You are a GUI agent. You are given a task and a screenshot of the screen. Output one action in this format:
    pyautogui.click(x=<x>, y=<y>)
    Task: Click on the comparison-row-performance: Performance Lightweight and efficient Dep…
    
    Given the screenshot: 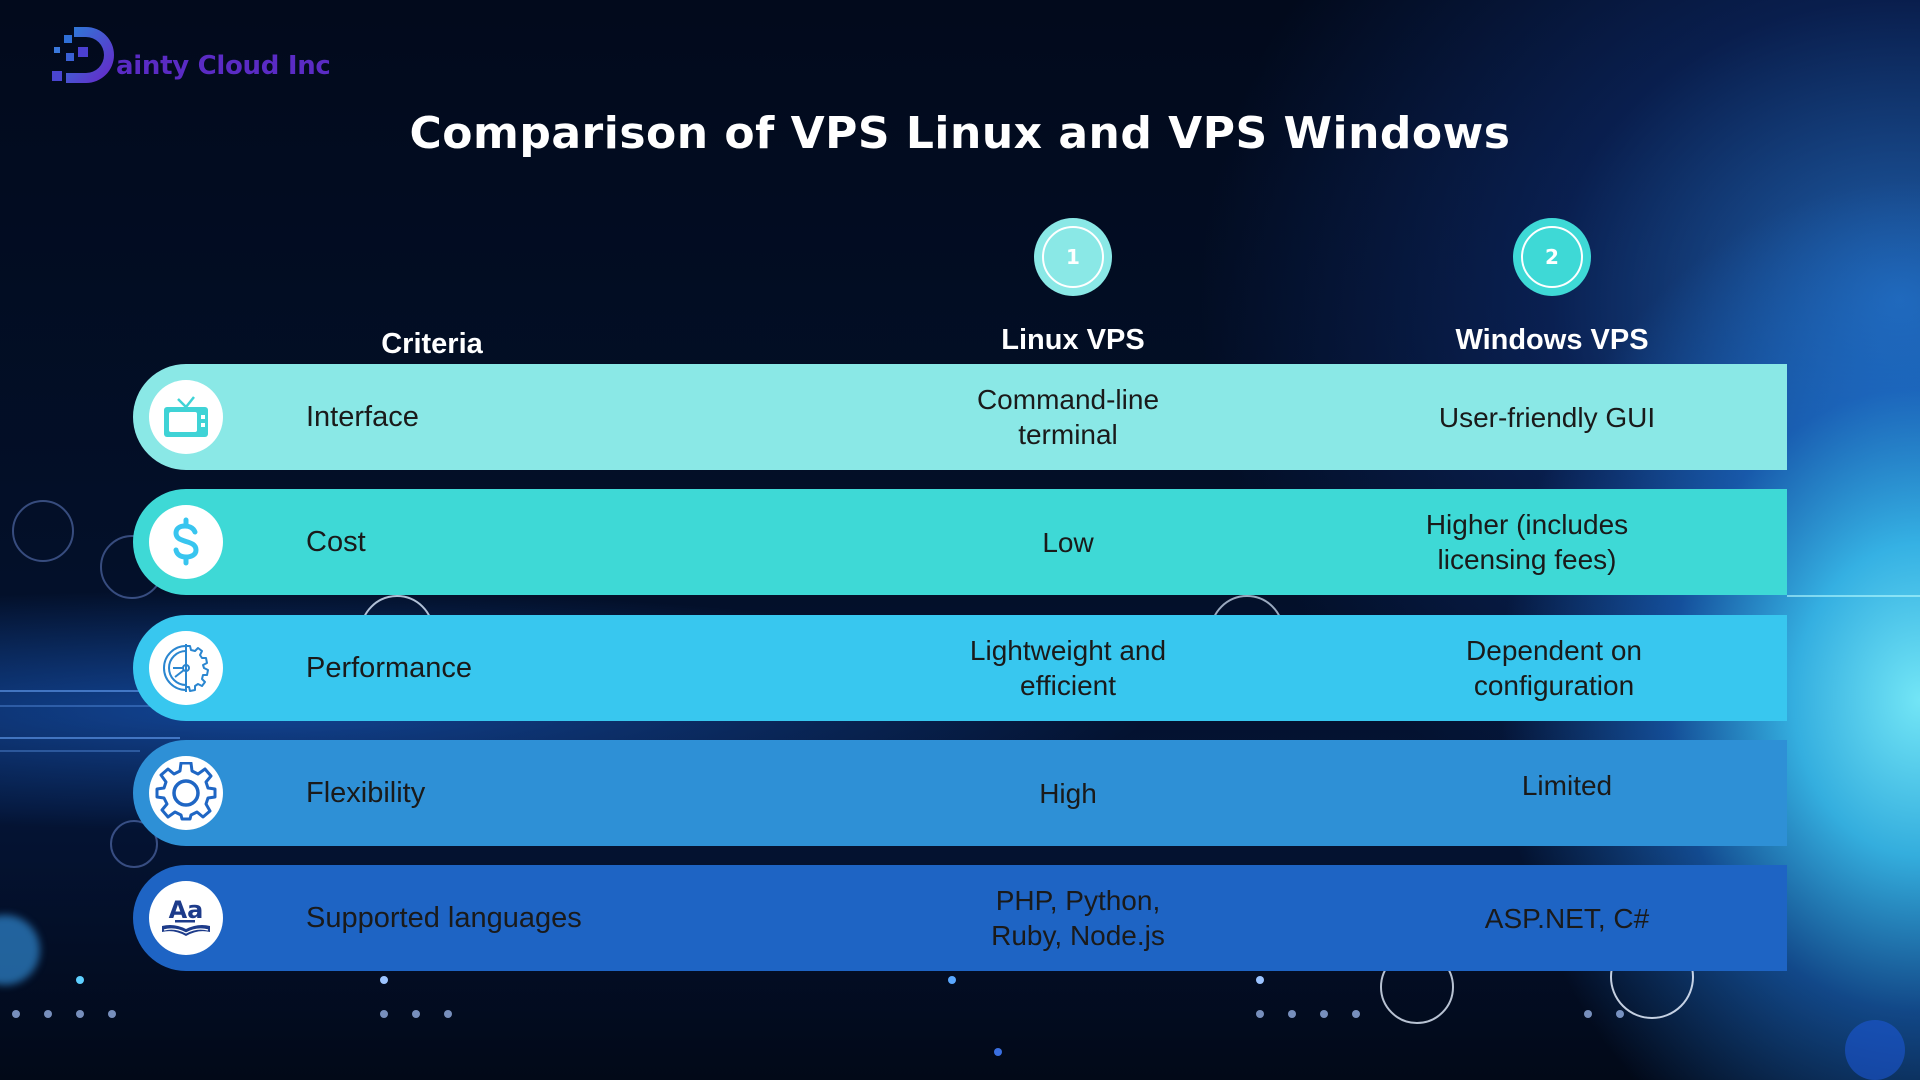 What is the action you would take?
    pyautogui.click(x=960, y=668)
    